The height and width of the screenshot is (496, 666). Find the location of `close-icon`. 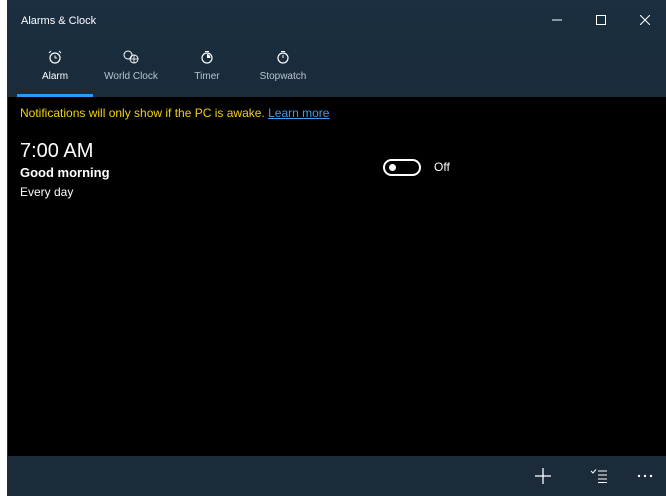

close-icon is located at coordinates (645, 20).